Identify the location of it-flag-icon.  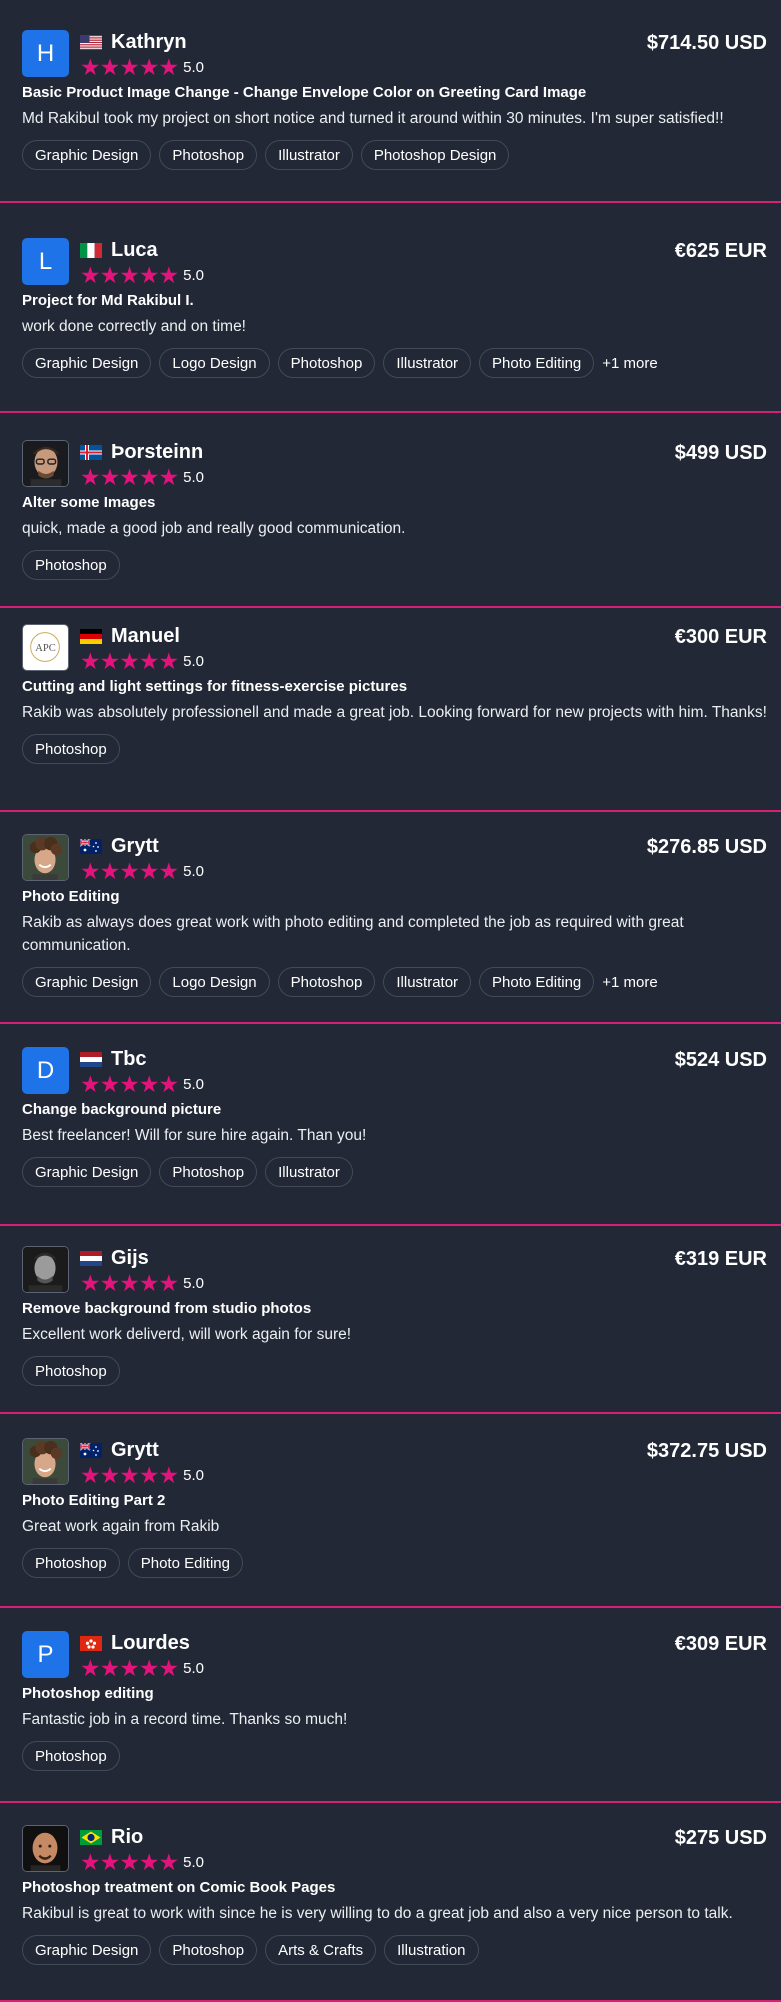
(95, 250).